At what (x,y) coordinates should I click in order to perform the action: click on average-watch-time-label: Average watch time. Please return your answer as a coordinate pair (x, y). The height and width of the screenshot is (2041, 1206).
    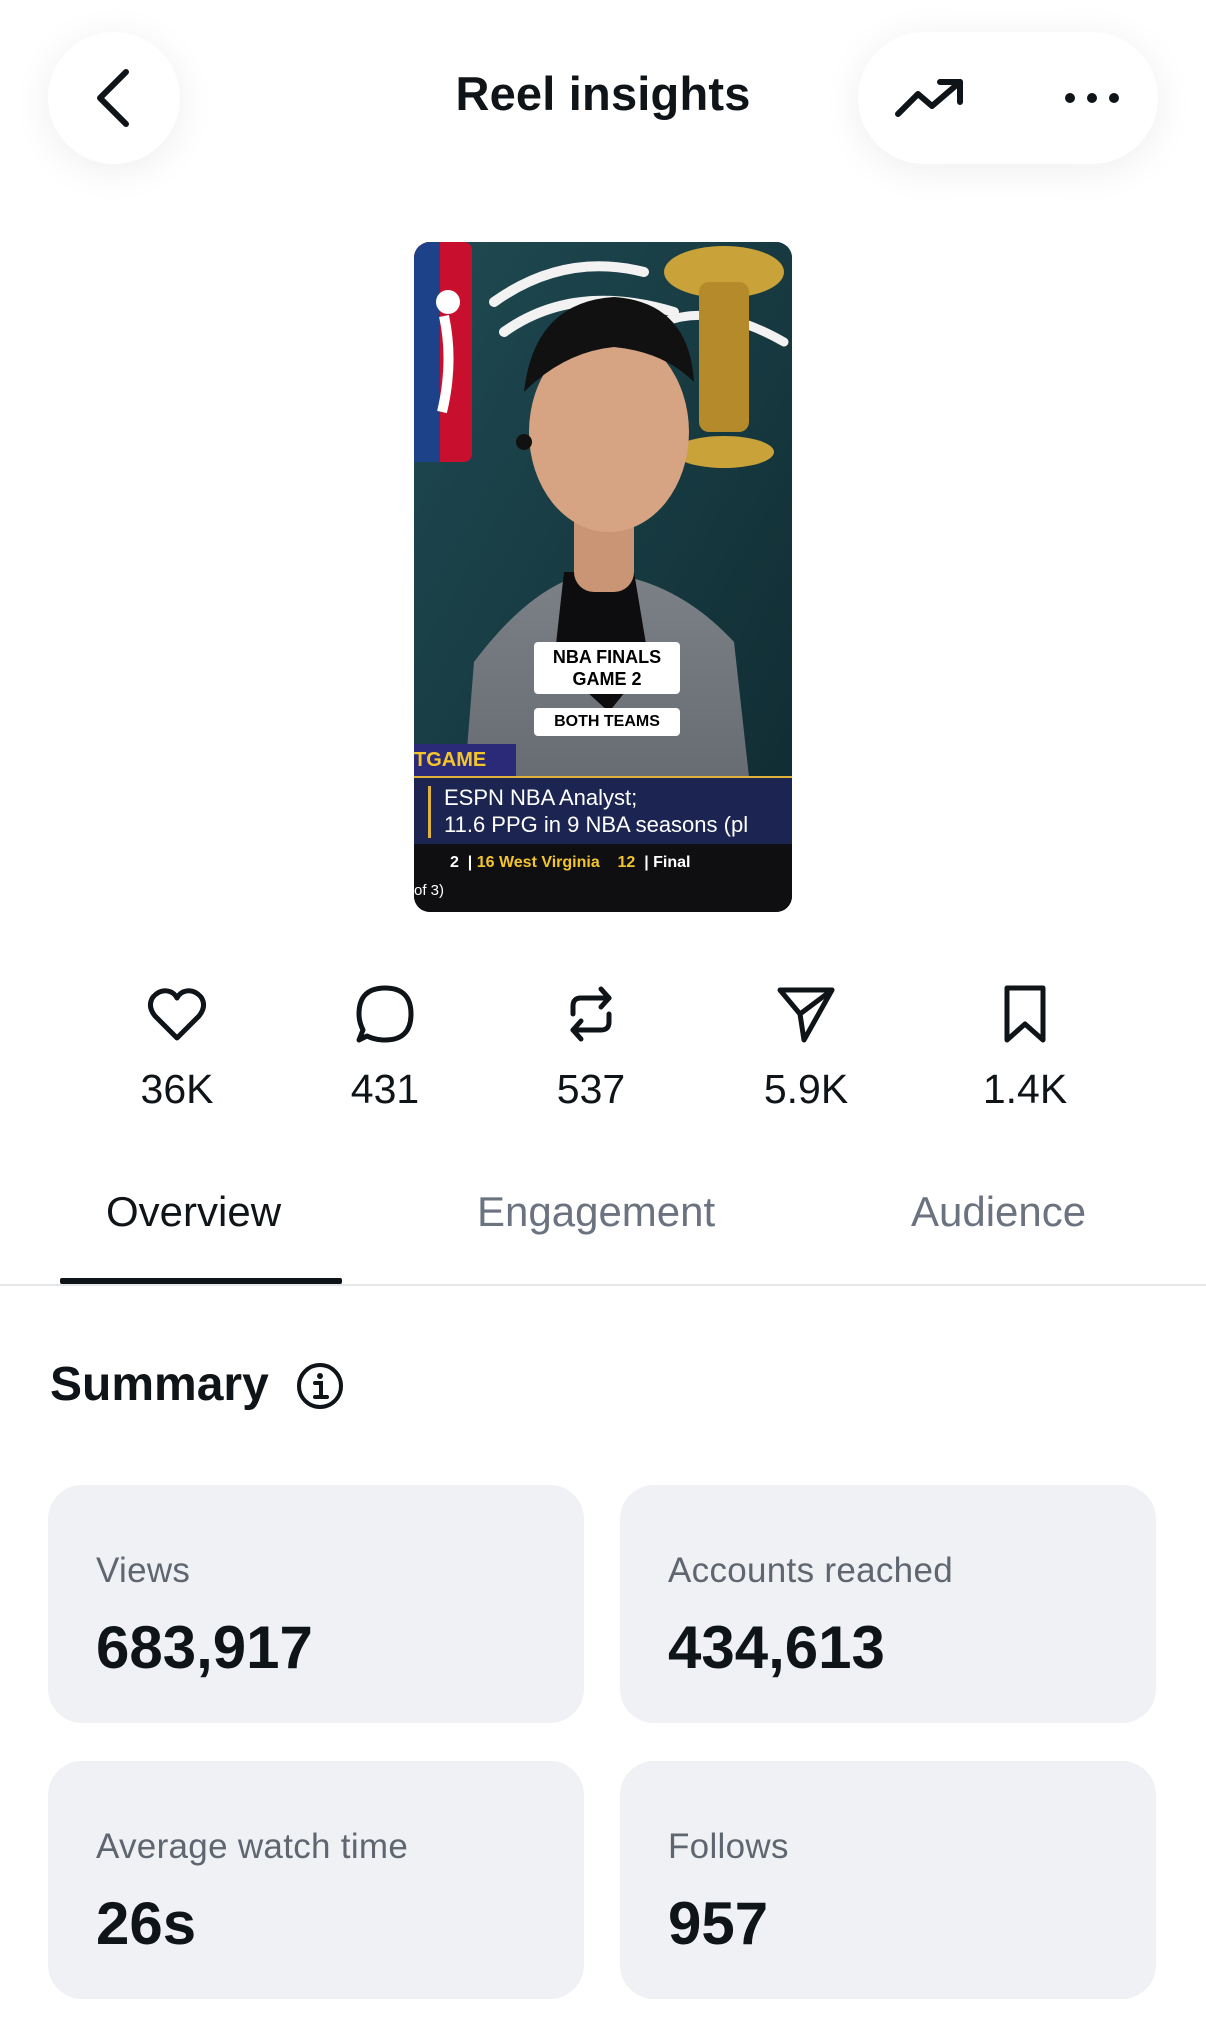
    Looking at the image, I should click on (252, 1846).